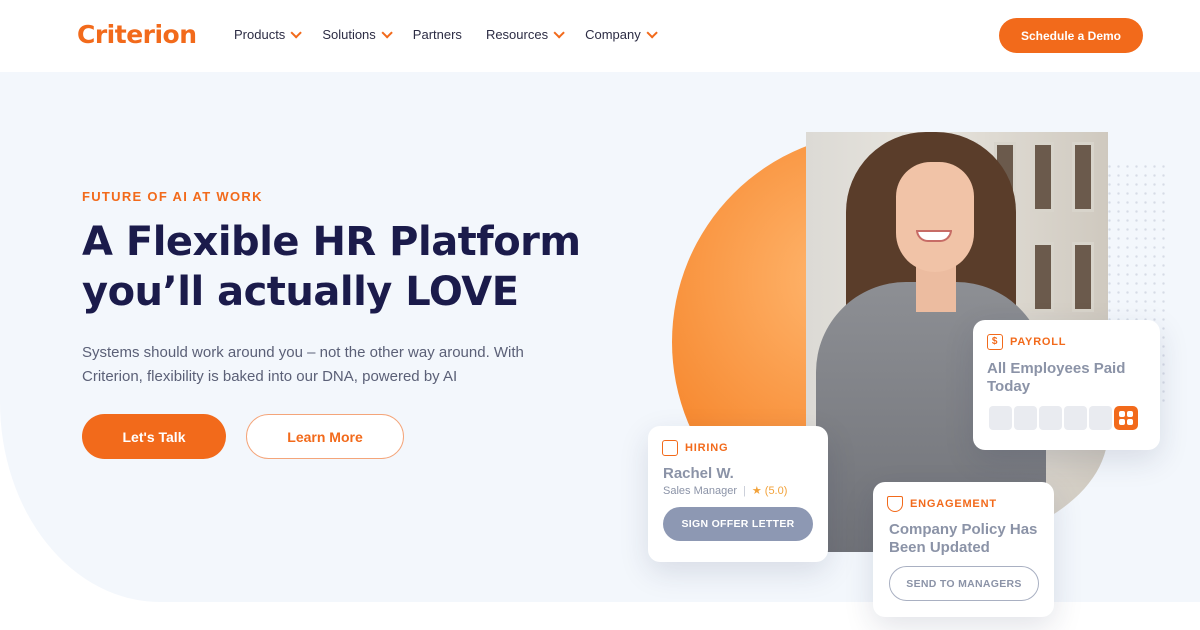 This screenshot has width=1200, height=630. Describe the element at coordinates (670, 448) in the screenshot. I see `building-icon` at that location.